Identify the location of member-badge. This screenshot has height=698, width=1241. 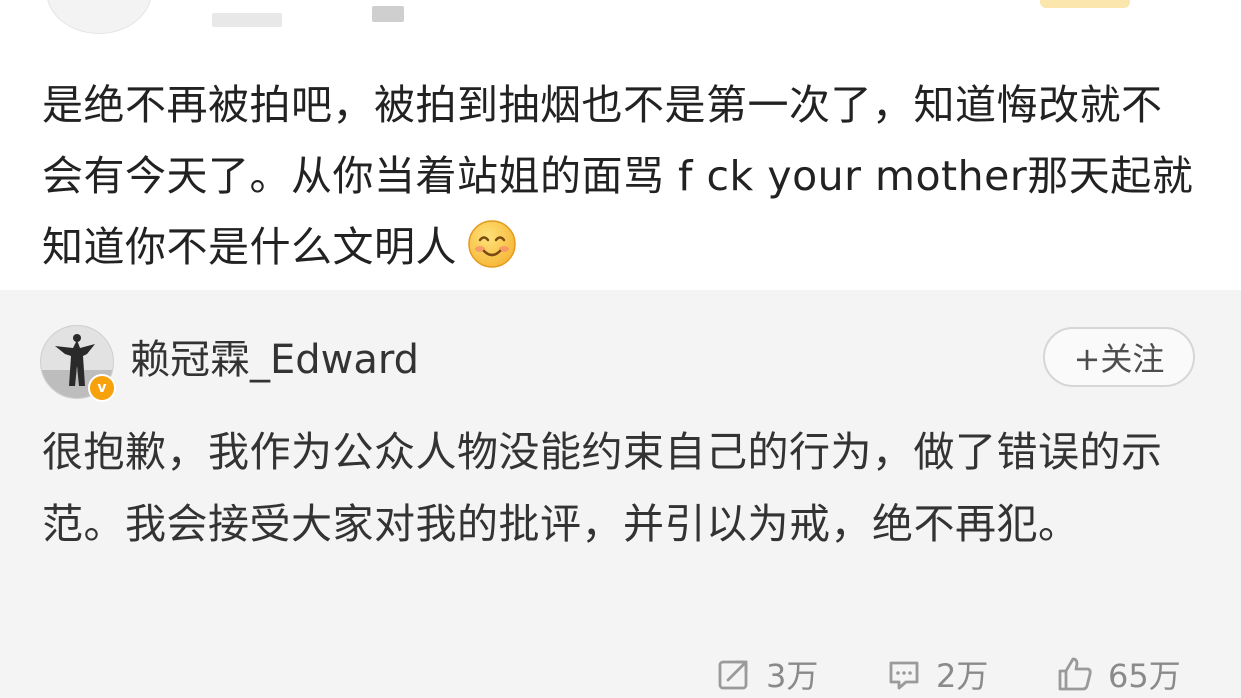
(1085, 4).